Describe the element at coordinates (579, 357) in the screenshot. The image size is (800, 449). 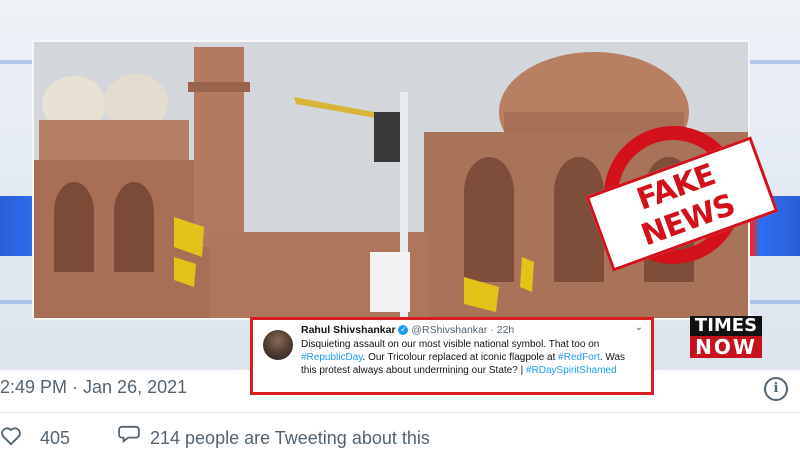
I see `hashtag-link: #RedFort` at that location.